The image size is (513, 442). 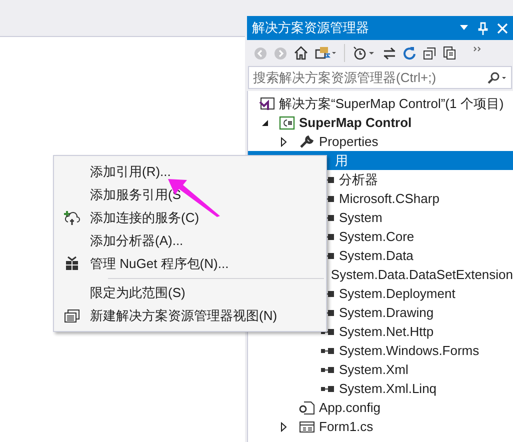 What do you see at coordinates (421, 275) in the screenshot?
I see `tree-item-label: System.Data.DataSetExtension` at bounding box center [421, 275].